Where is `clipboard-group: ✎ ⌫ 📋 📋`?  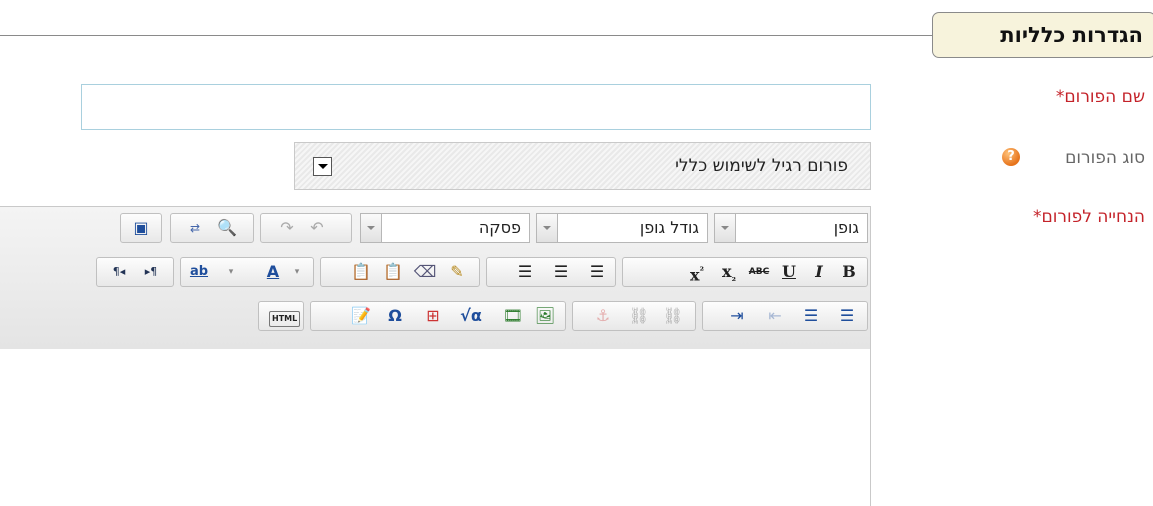 clipboard-group: ✎ ⌫ 📋 📋 is located at coordinates (400, 272).